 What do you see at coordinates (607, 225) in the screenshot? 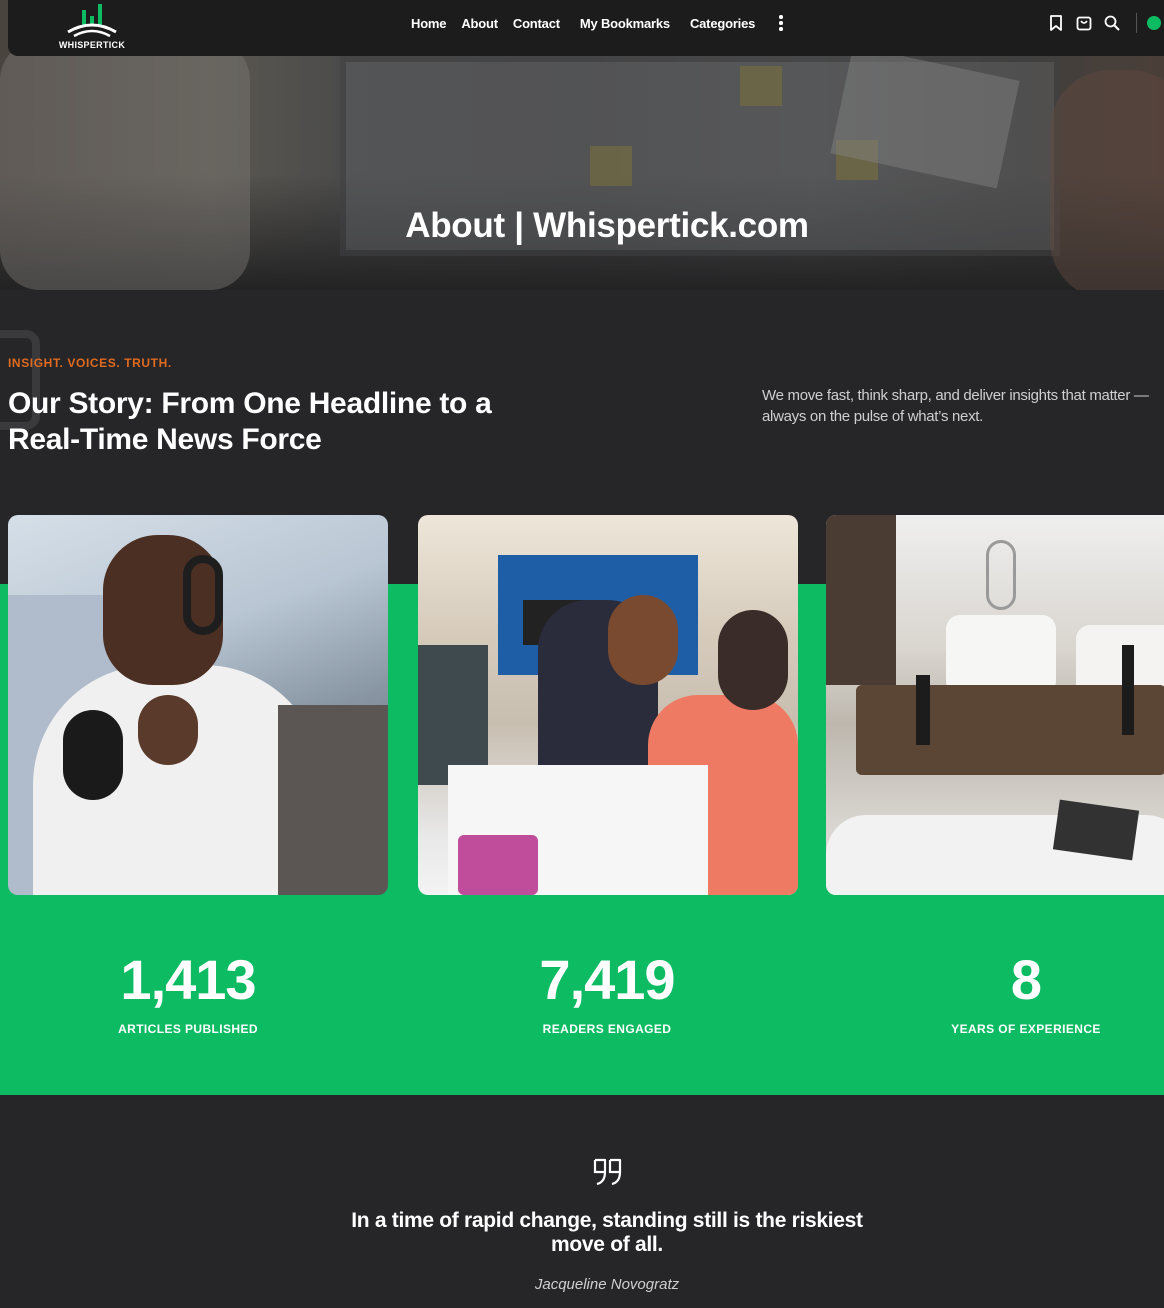
I see `page-title: About | Whispertick.com` at bounding box center [607, 225].